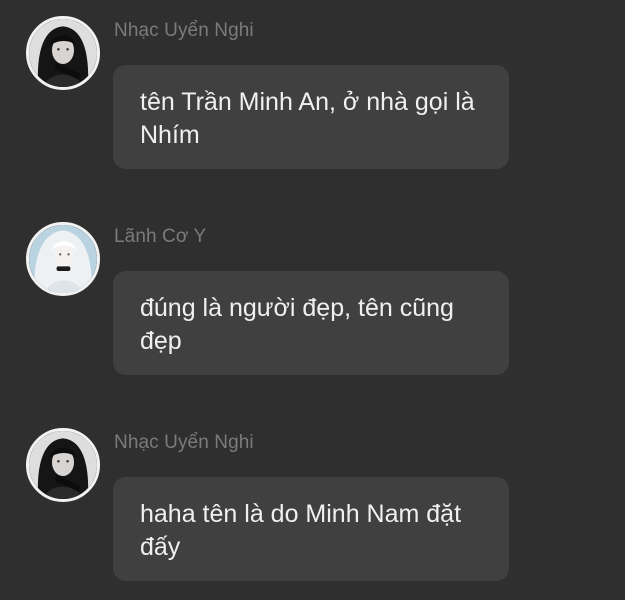  I want to click on message-text: đúng là người đẹp, tên cũng đẹp, so click(297, 324).